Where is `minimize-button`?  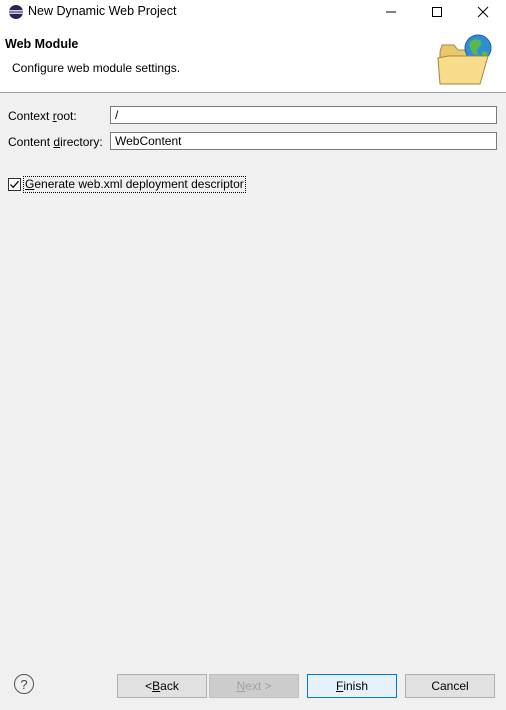 minimize-button is located at coordinates (391, 12).